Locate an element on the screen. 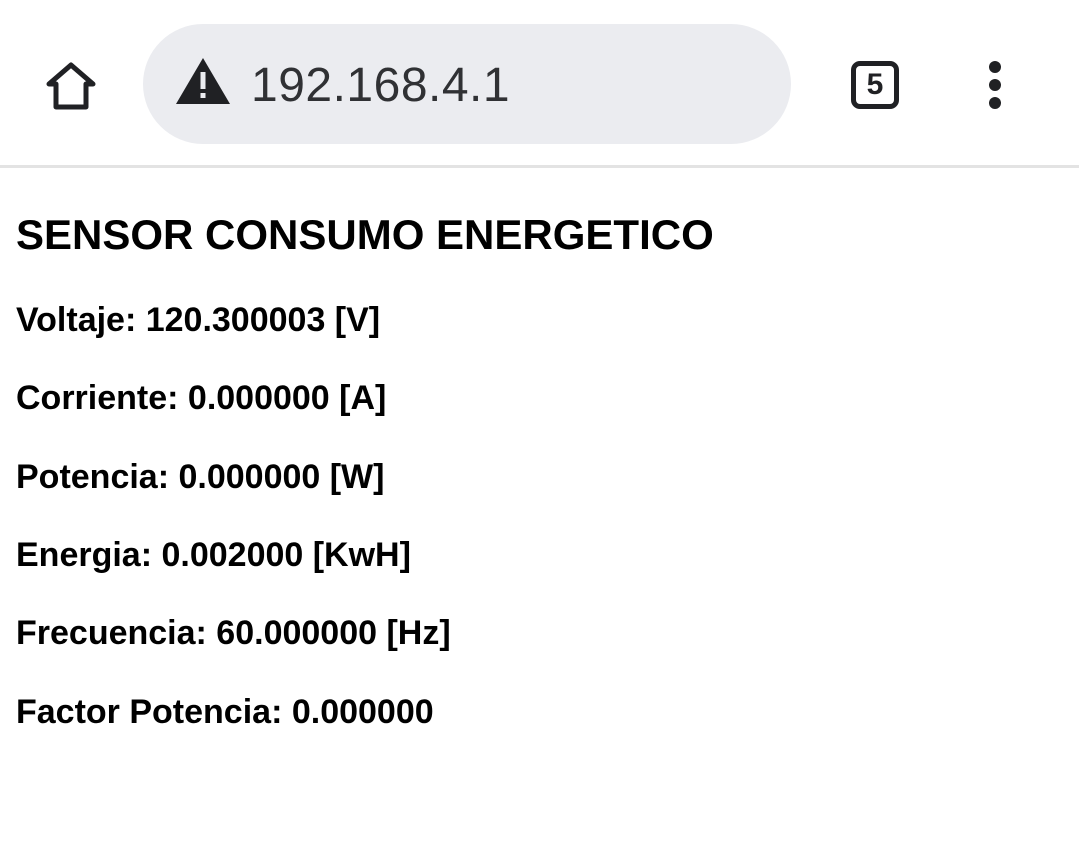 The height and width of the screenshot is (859, 1079). page-title: SENSOR CONSUMO ENERGETICO is located at coordinates (365, 234).